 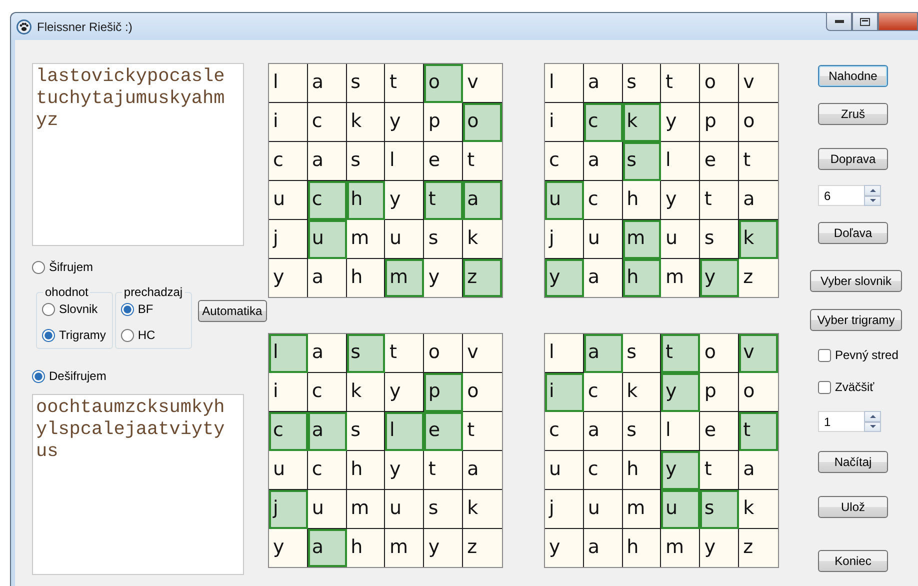 What do you see at coordinates (866, 355) in the screenshot?
I see `checkbox-label: Pevný stred` at bounding box center [866, 355].